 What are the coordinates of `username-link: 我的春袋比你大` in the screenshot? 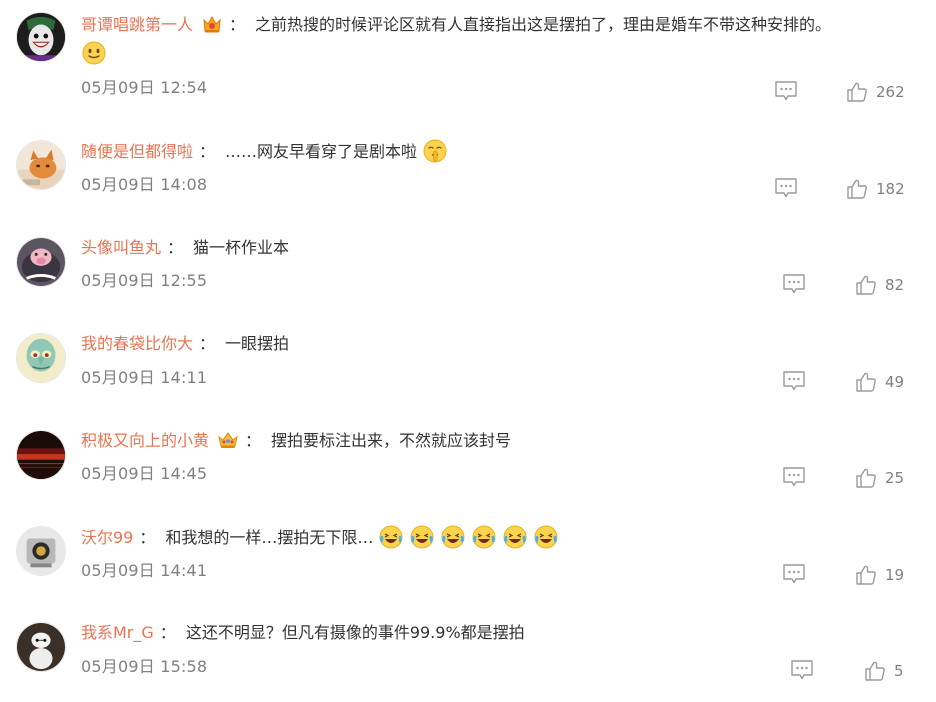 It's located at (137, 343).